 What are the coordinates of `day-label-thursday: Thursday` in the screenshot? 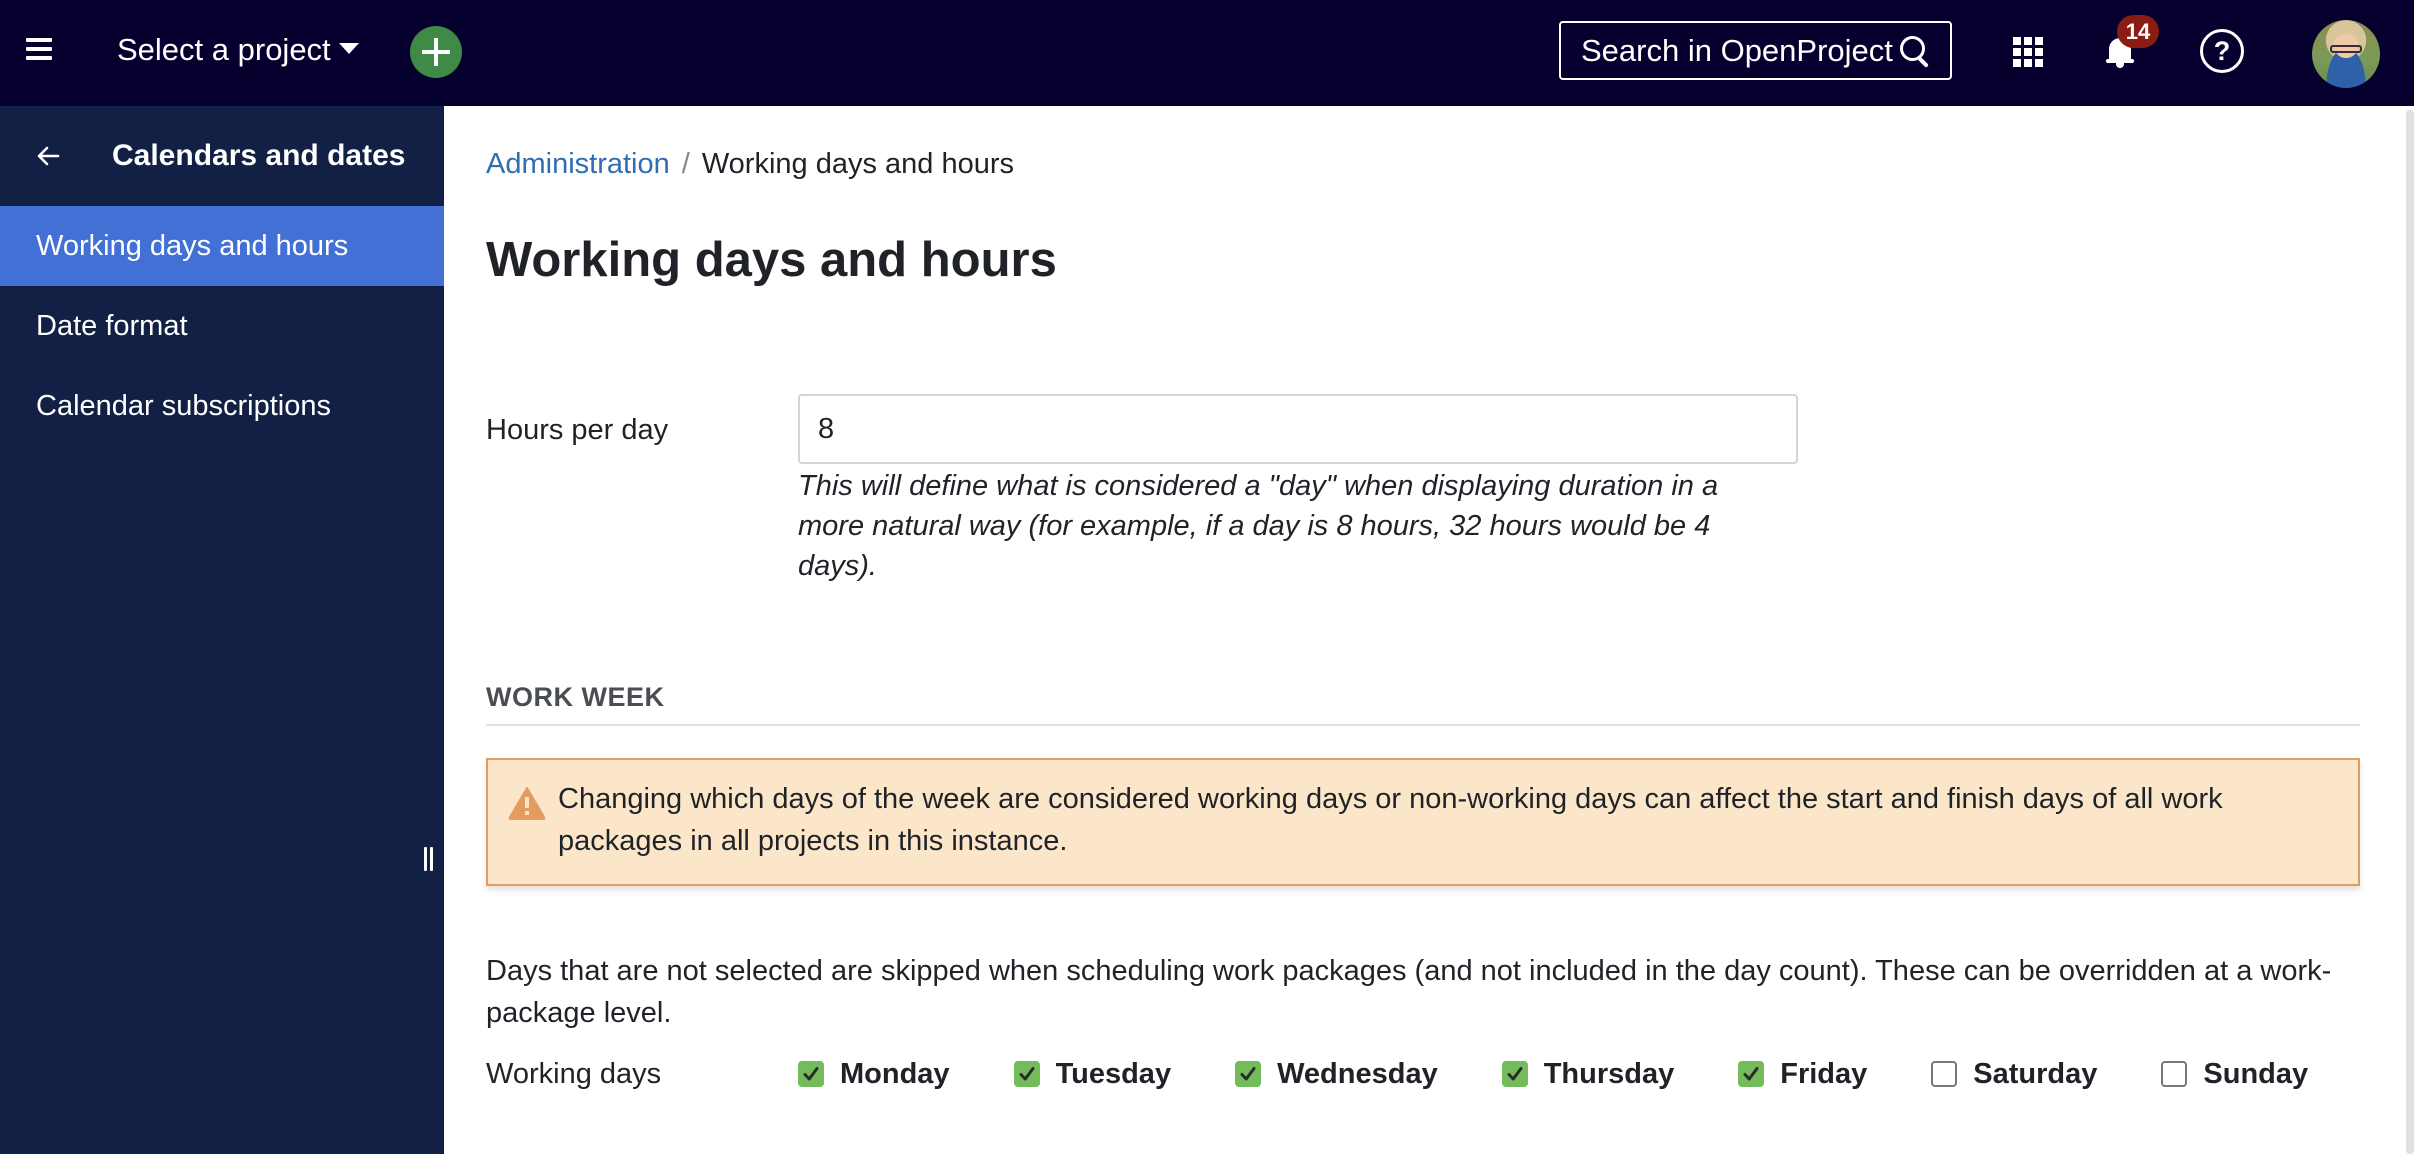 It's located at (1609, 1073).